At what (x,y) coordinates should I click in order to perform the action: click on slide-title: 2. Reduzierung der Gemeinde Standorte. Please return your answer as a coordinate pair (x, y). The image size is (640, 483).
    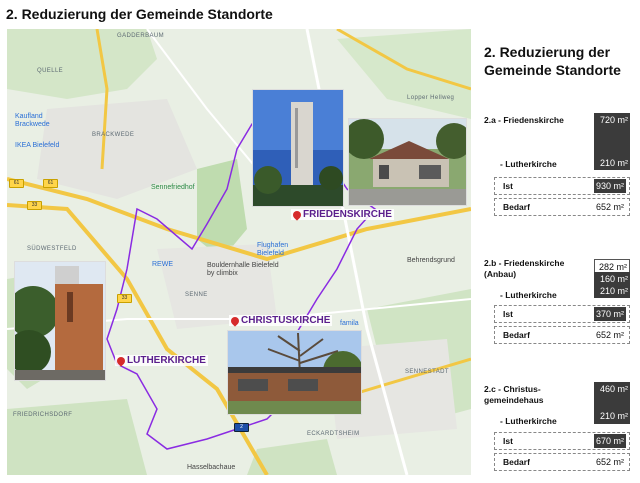
    Looking at the image, I should click on (139, 14).